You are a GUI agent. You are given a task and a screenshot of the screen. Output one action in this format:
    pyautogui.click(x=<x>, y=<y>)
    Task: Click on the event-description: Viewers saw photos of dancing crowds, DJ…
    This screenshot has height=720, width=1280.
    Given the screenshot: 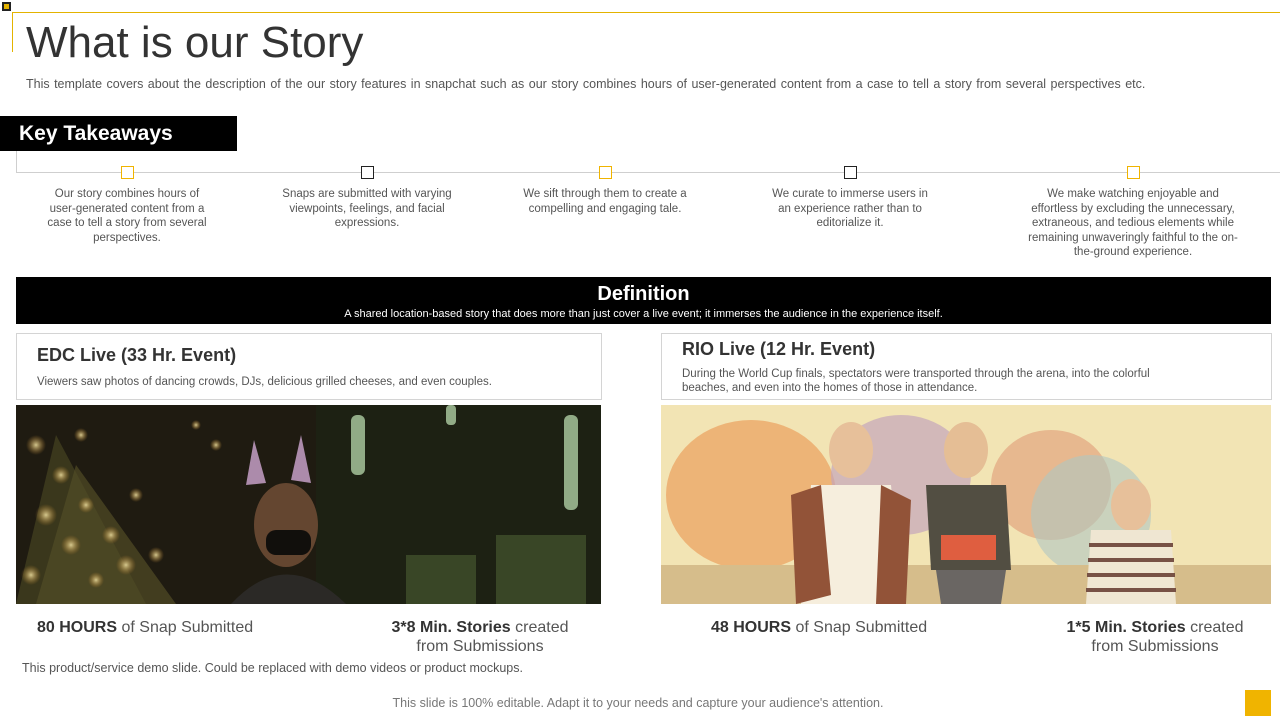 What is the action you would take?
    pyautogui.click(x=264, y=382)
    